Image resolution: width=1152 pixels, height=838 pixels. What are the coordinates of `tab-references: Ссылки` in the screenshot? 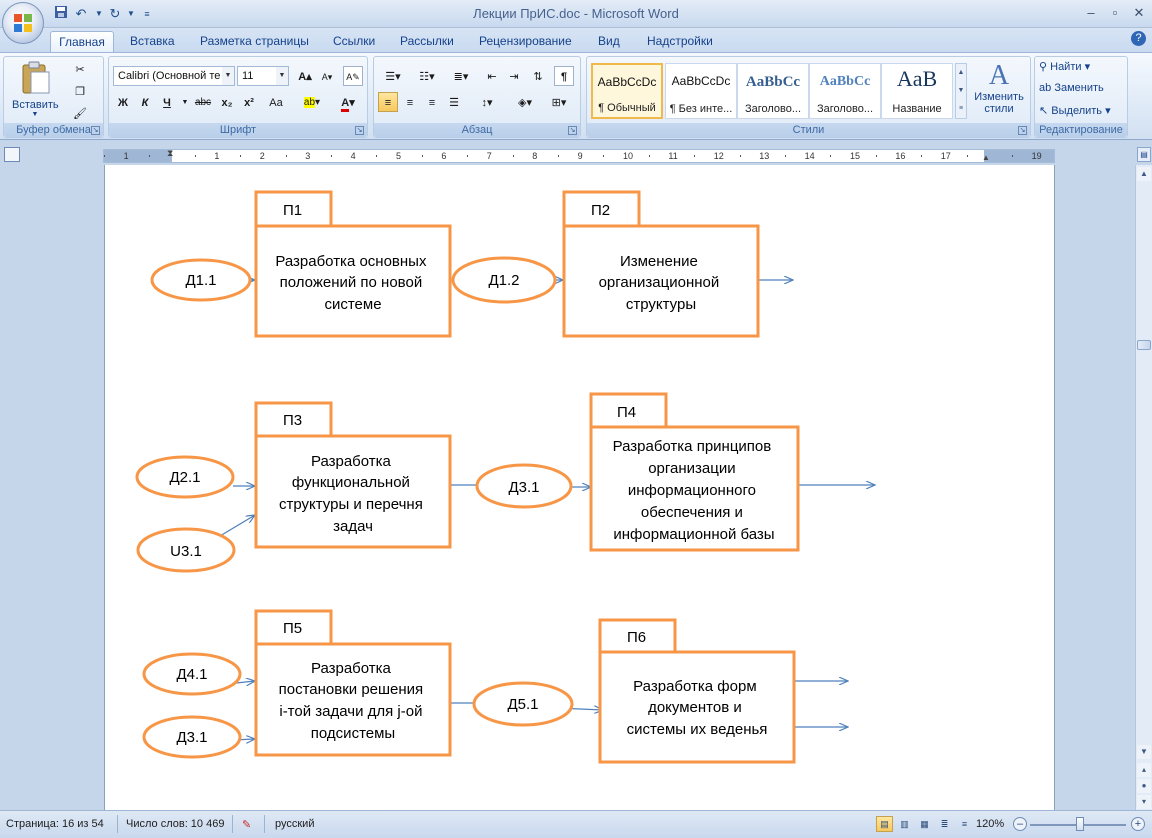 It's located at (354, 41).